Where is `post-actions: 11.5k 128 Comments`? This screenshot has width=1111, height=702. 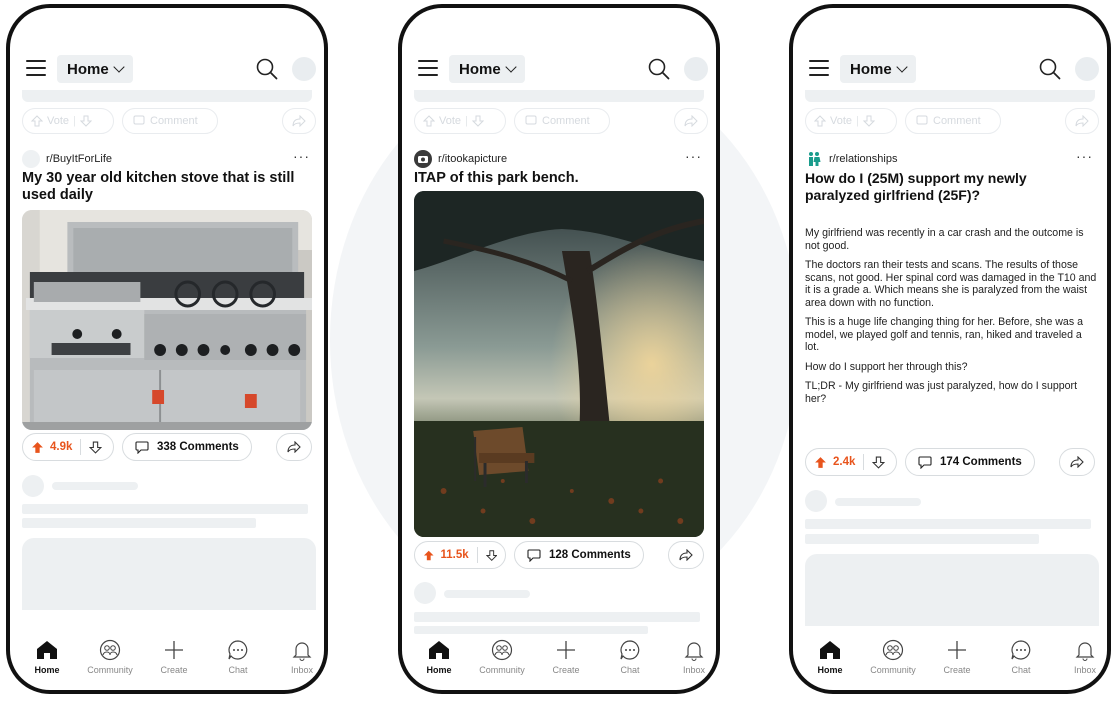 post-actions: 11.5k 128 Comments is located at coordinates (559, 555).